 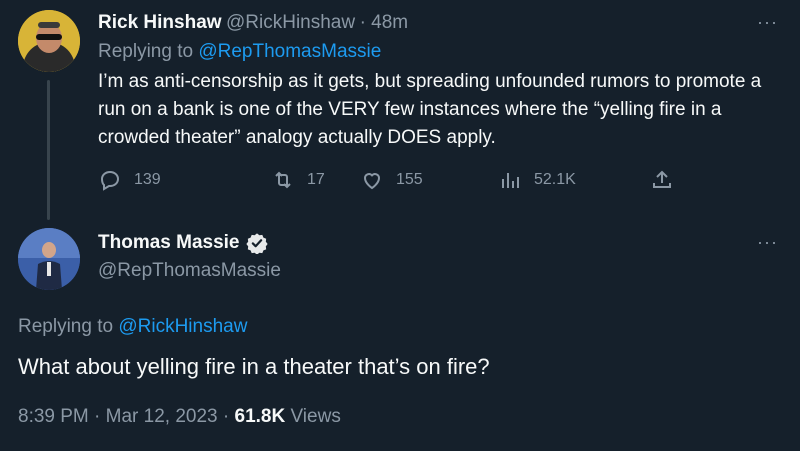 What do you see at coordinates (129, 180) in the screenshot?
I see `reply-button: 139` at bounding box center [129, 180].